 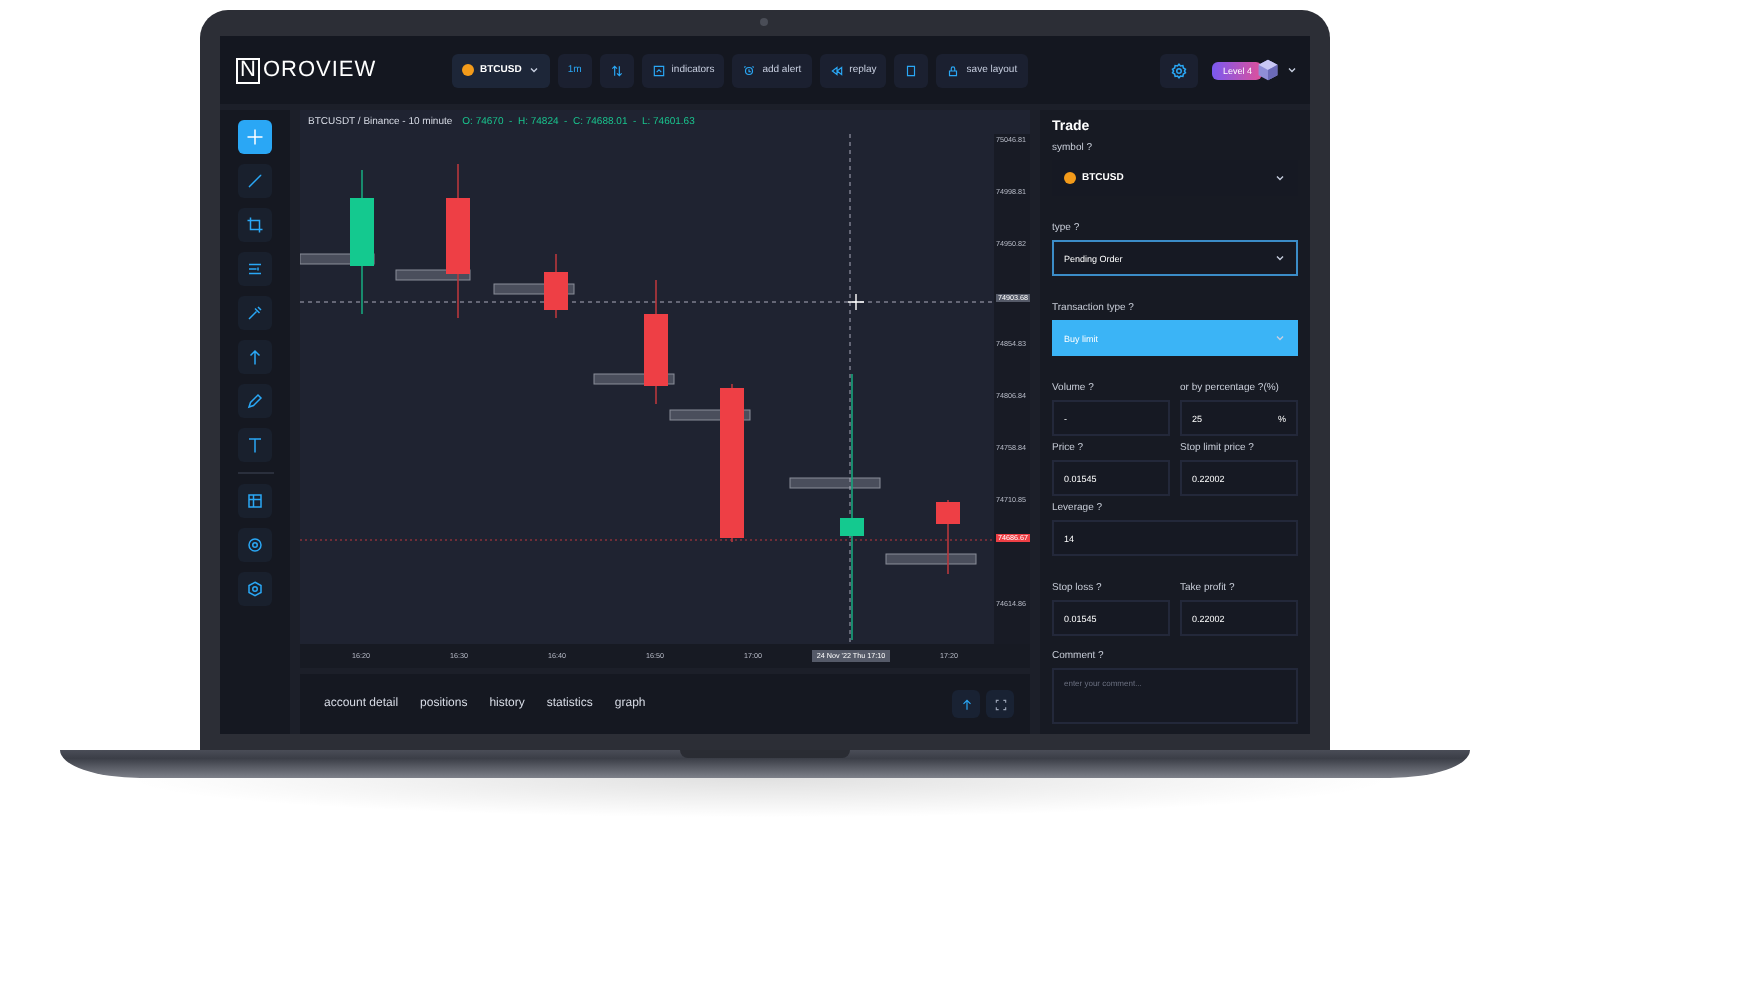 I want to click on settings-icon, so click(x=1179, y=70).